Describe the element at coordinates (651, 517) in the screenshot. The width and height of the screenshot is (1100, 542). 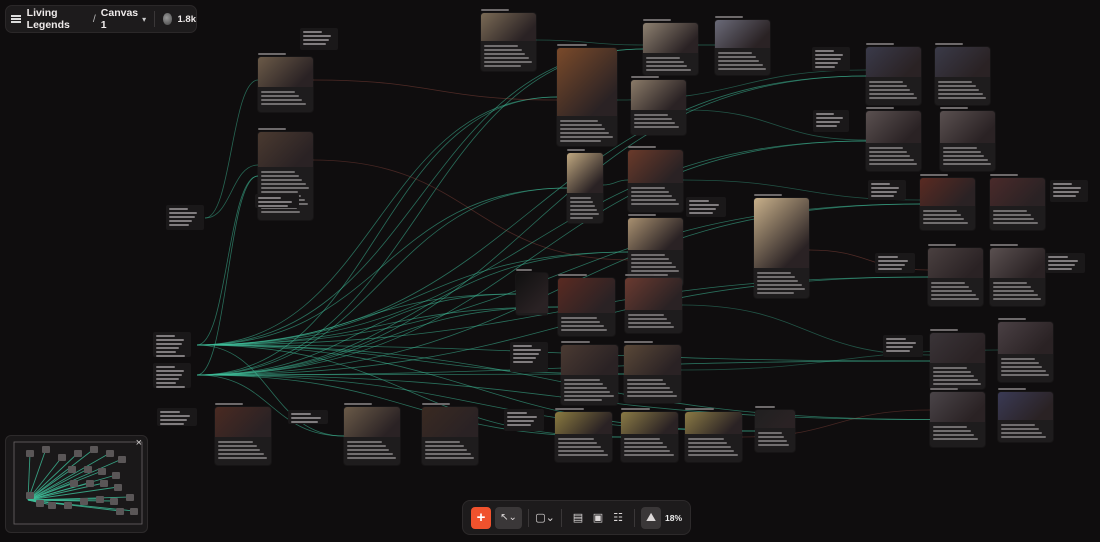
I see `minimap-toggle-button: ⛰` at that location.